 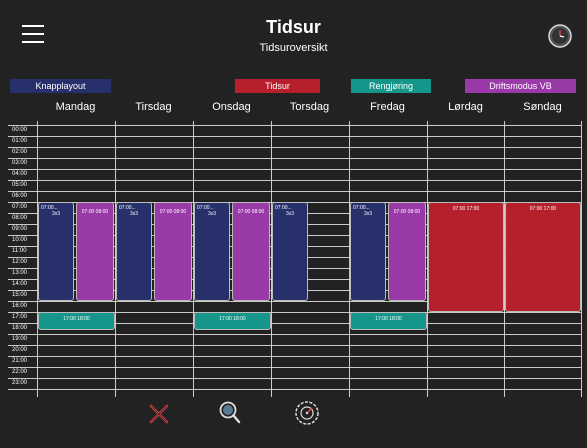 I want to click on hour-label: 19:00, so click(x=20, y=339).